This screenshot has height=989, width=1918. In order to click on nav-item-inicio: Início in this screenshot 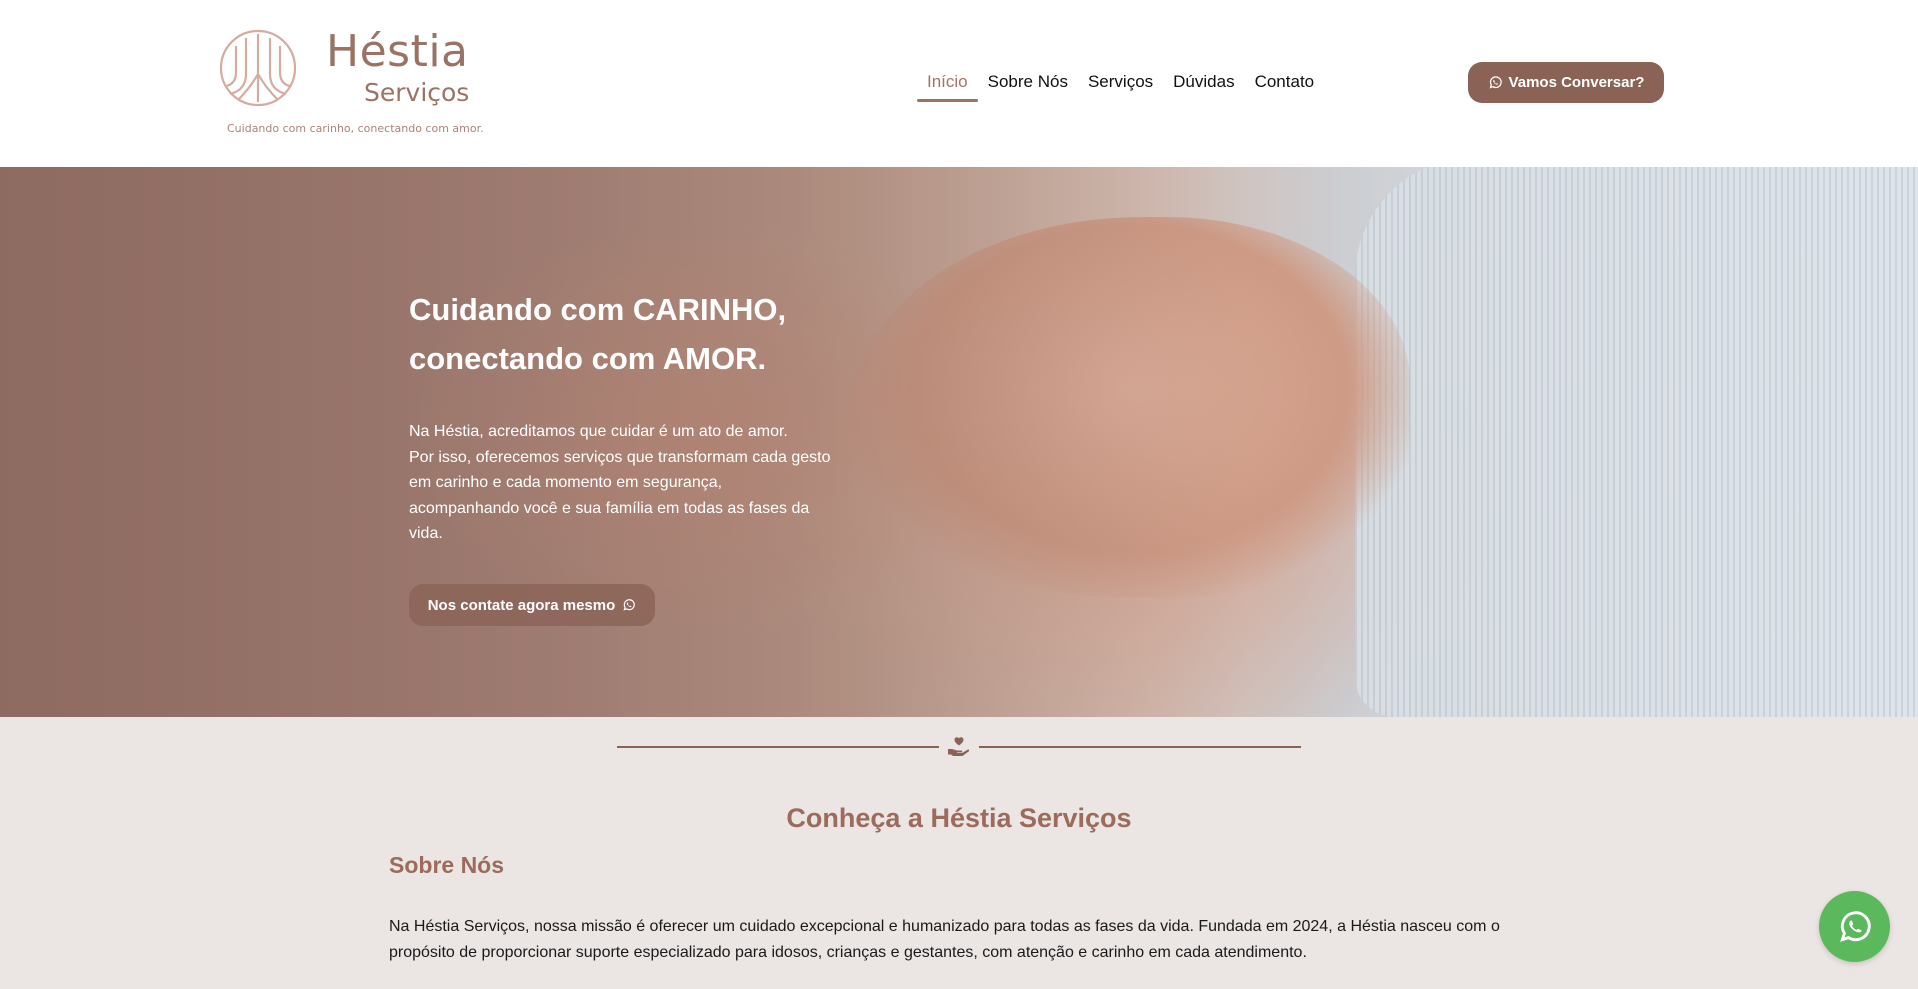, I will do `click(947, 86)`.